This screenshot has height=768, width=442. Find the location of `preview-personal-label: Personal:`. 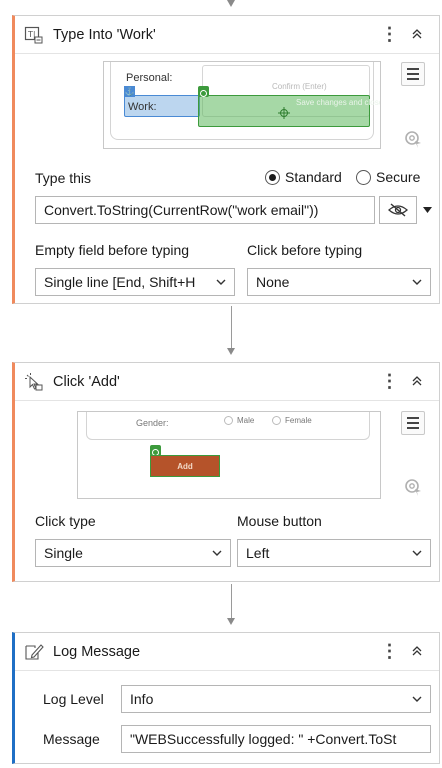

preview-personal-label: Personal: is located at coordinates (149, 78).